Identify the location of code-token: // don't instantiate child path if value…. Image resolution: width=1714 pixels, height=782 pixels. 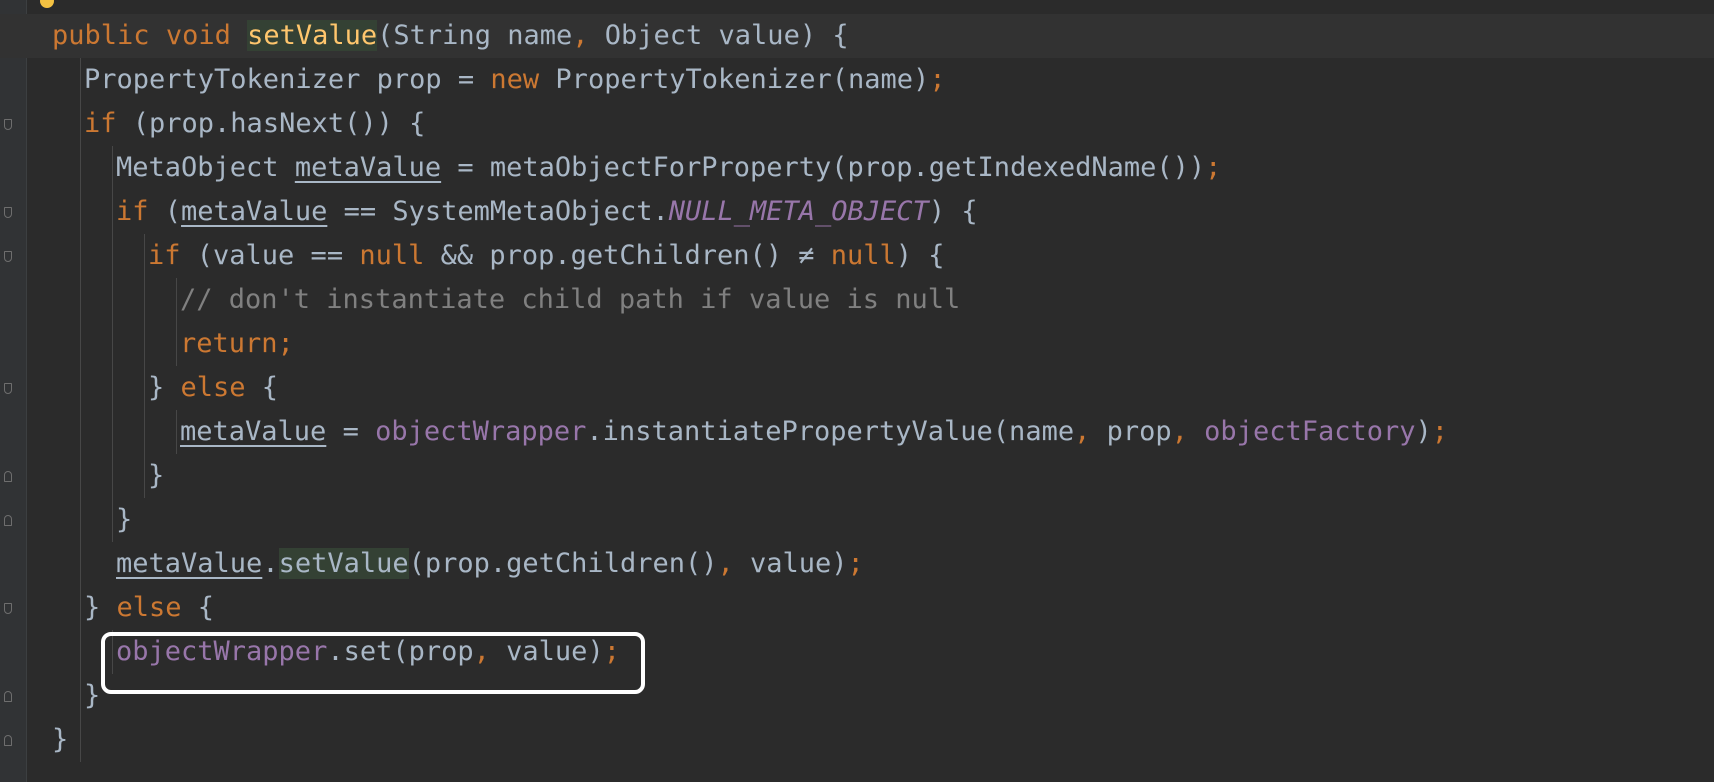
(570, 299).